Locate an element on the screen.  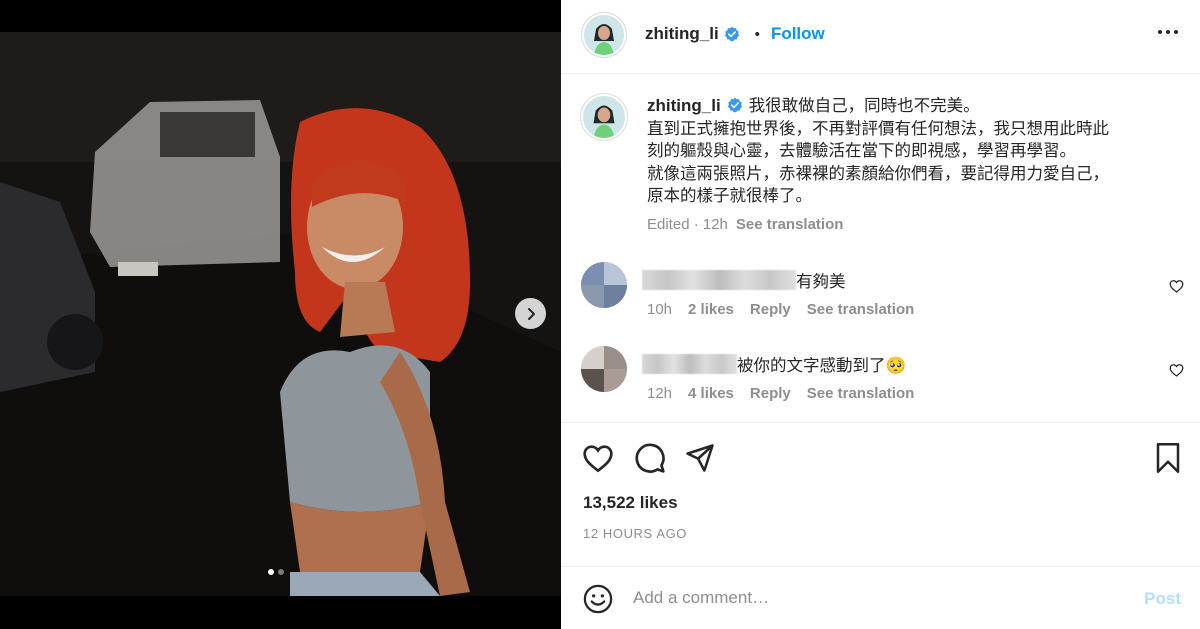
author-avatar is located at coordinates (604, 35).